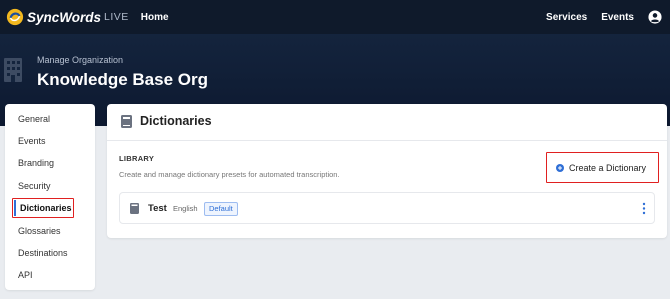  What do you see at coordinates (122, 79) in the screenshot?
I see `page-title: Knowledge Base Org` at bounding box center [122, 79].